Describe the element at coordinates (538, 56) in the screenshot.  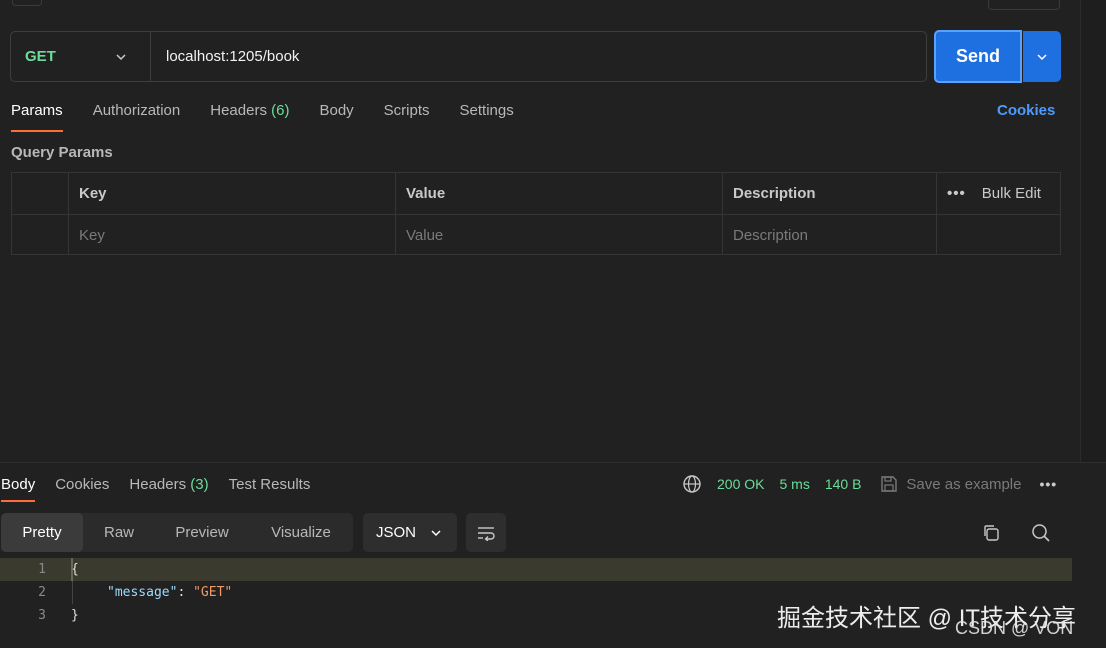
I see `url-input: localhost:1205/book` at that location.